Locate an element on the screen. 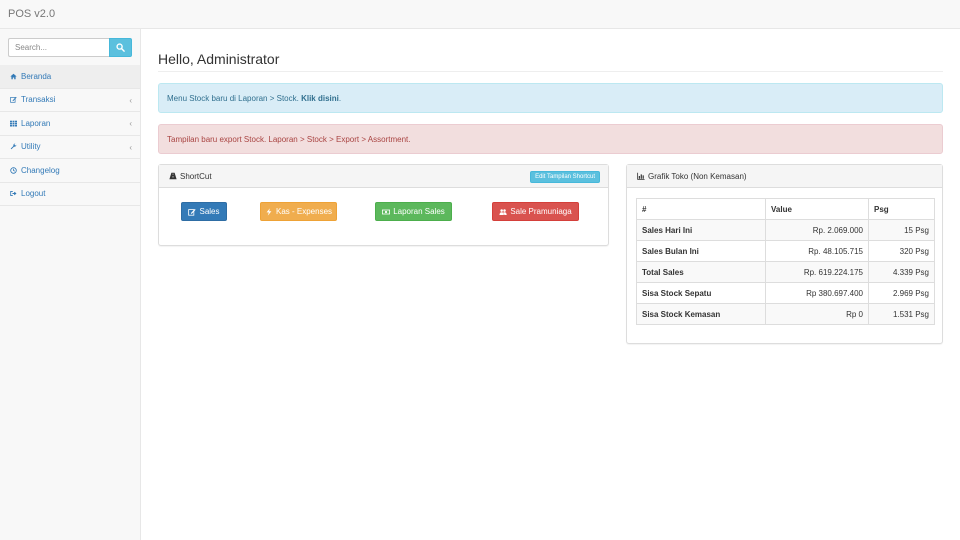 The height and width of the screenshot is (540, 960). grid-icon is located at coordinates (13, 123).